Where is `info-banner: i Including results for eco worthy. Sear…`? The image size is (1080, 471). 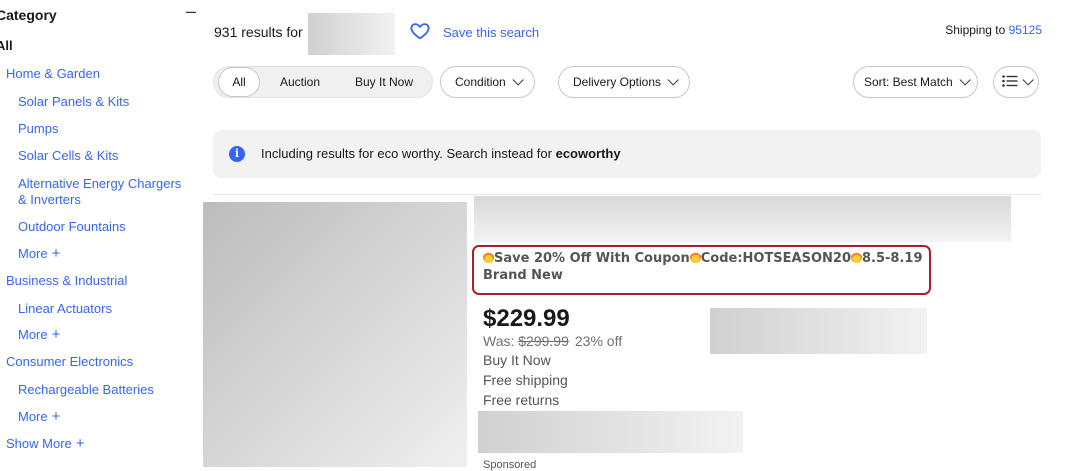
info-banner: i Including results for eco worthy. Sear… is located at coordinates (627, 154).